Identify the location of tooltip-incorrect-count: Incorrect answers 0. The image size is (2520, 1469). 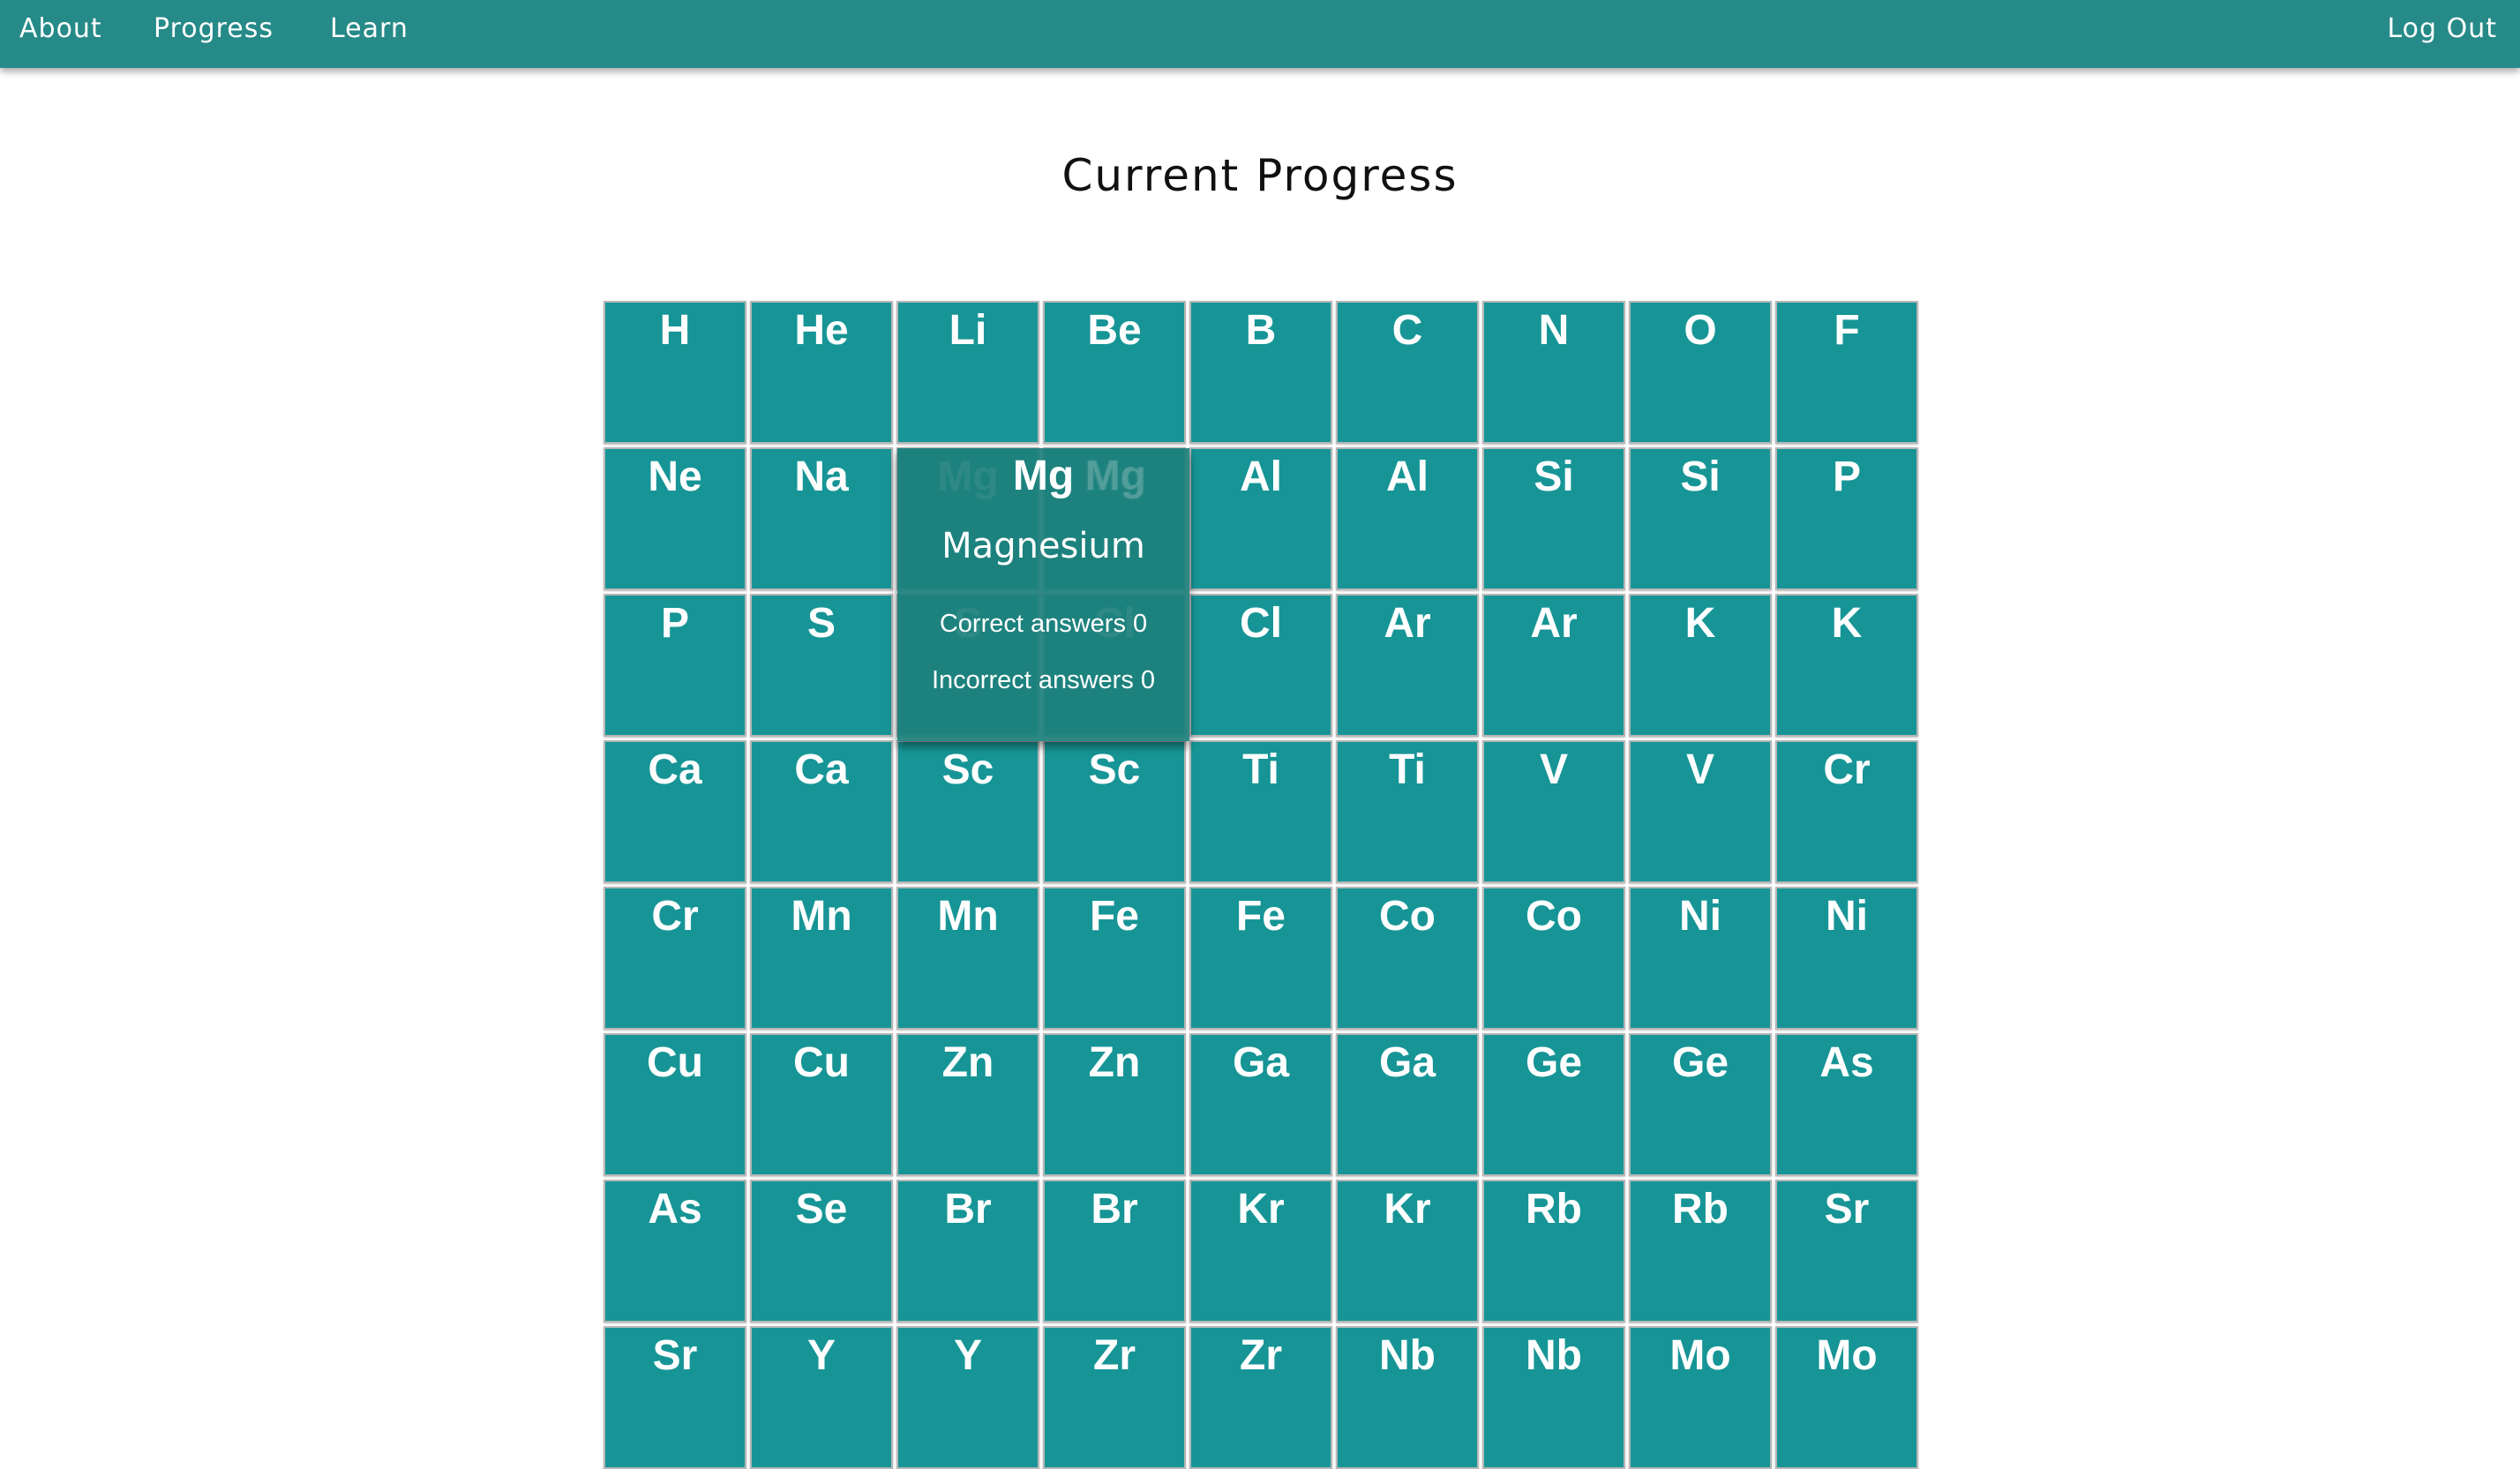
(1043, 680).